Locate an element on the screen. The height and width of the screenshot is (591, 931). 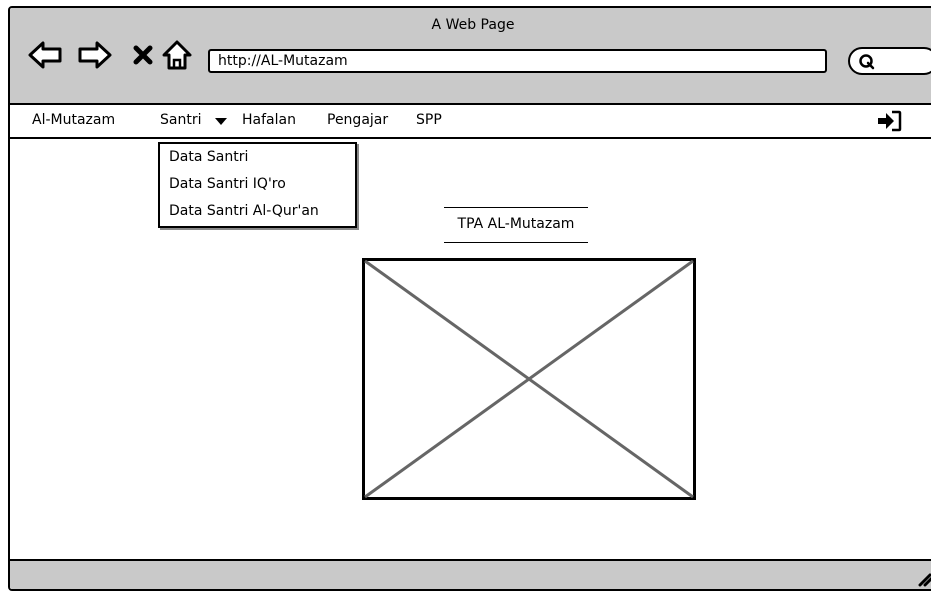
back-icon is located at coordinates (45, 55).